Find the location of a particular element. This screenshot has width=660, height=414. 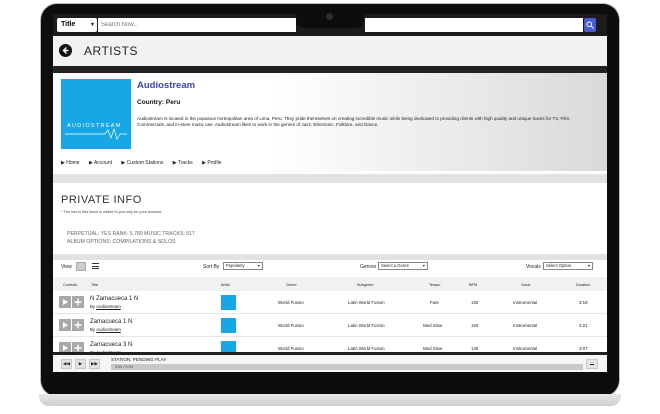

track-vocal: Instrumental is located at coordinates (525, 348).